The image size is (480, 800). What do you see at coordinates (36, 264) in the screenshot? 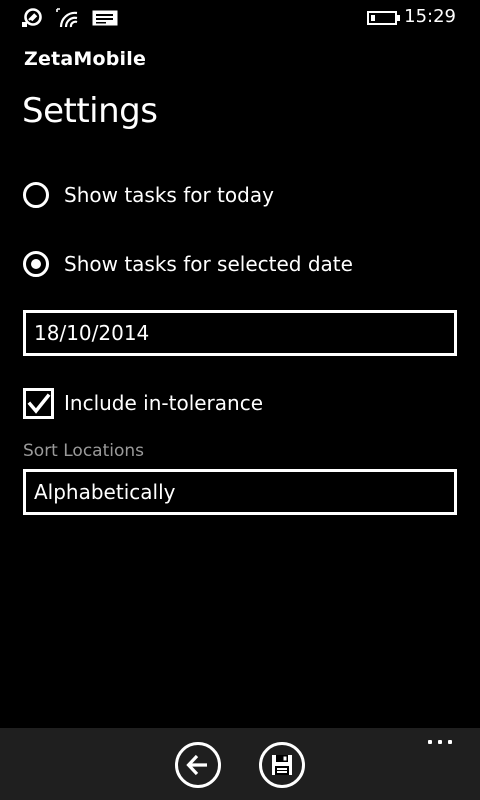
I see `radio-selected-icon` at bounding box center [36, 264].